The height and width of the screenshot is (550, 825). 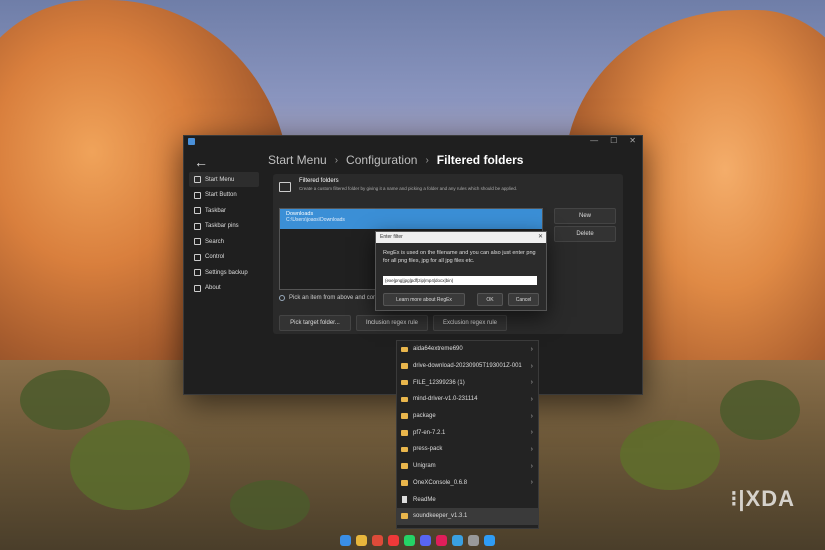 What do you see at coordinates (480, 160) in the screenshot?
I see `page-title: Filtered folders` at bounding box center [480, 160].